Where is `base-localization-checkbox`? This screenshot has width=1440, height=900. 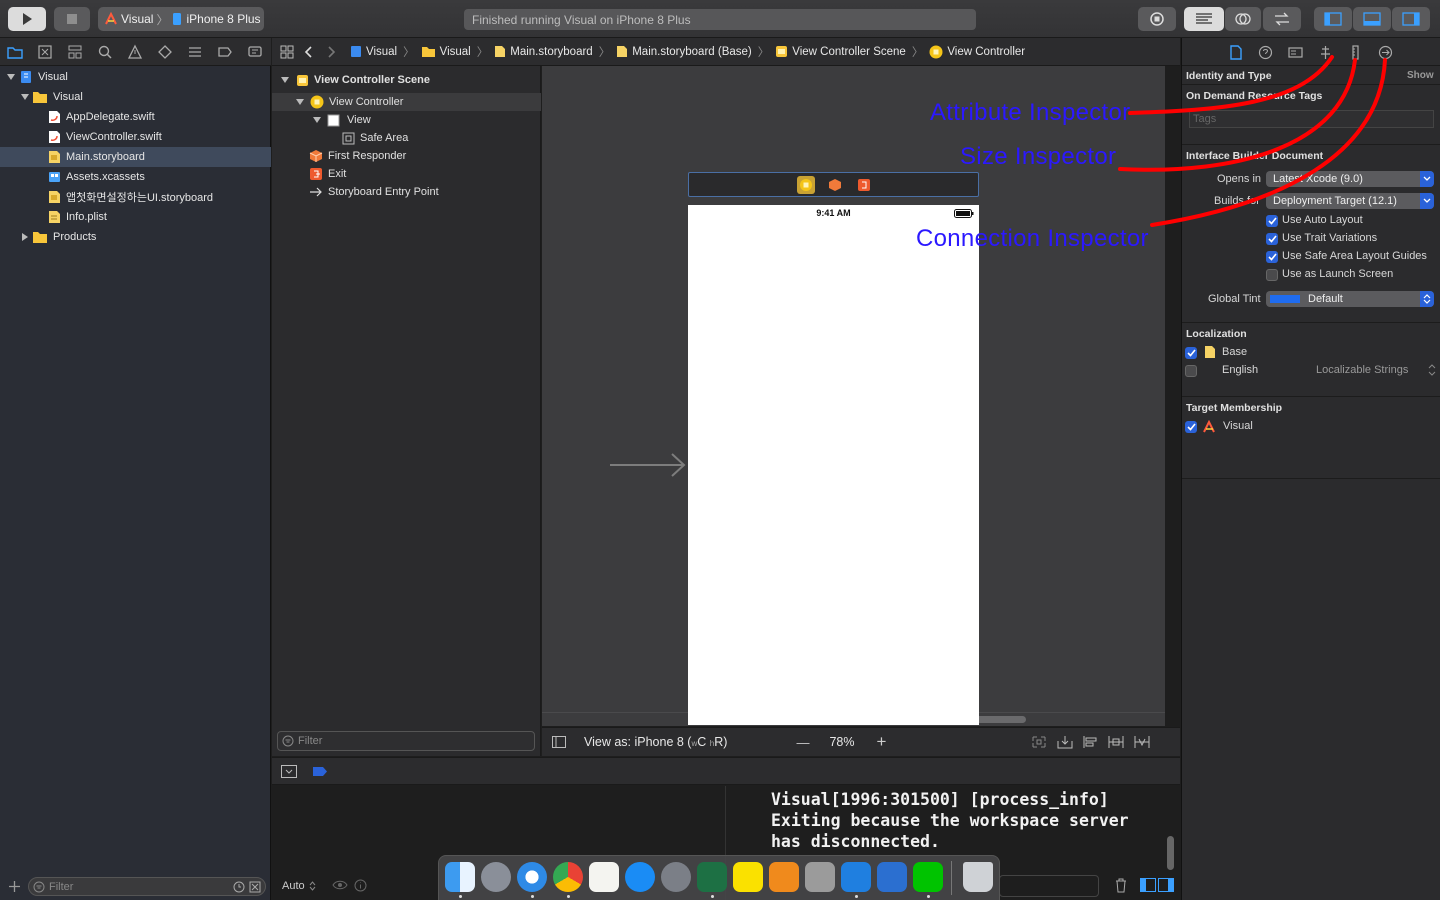
base-localization-checkbox is located at coordinates (1191, 353).